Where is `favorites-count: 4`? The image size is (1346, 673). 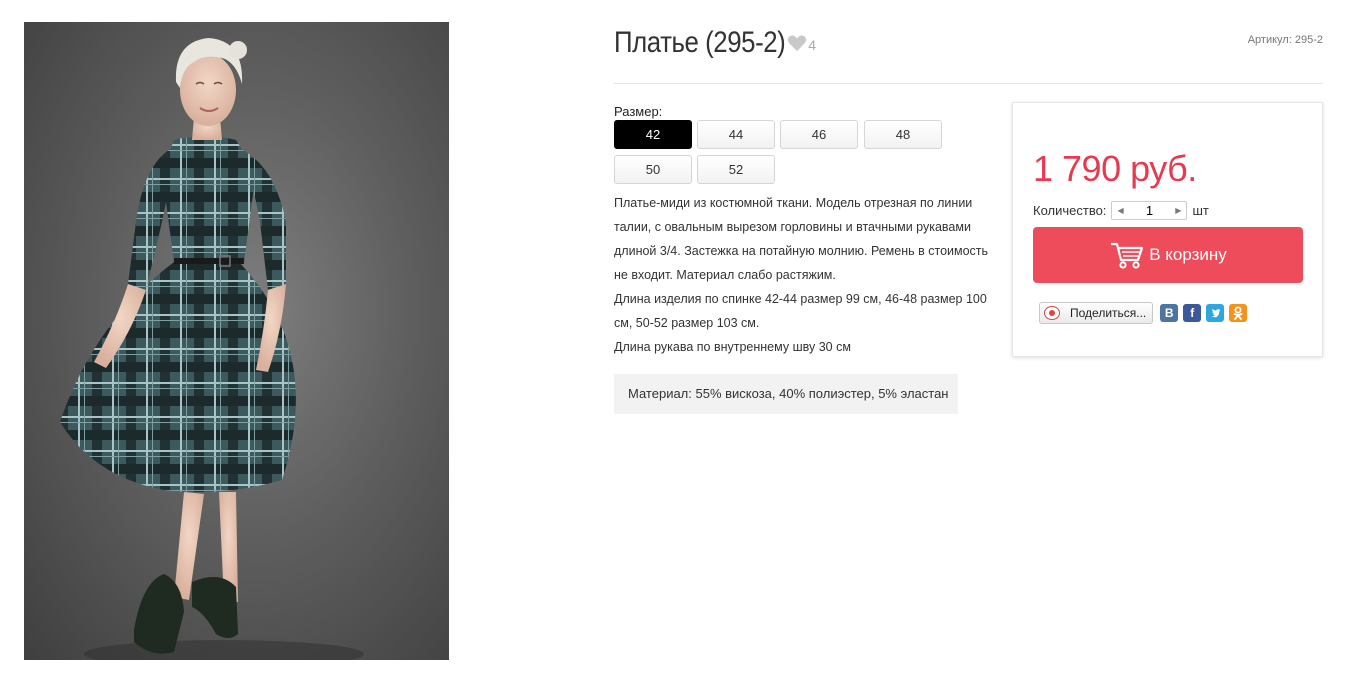
favorites-count: 4 is located at coordinates (812, 45).